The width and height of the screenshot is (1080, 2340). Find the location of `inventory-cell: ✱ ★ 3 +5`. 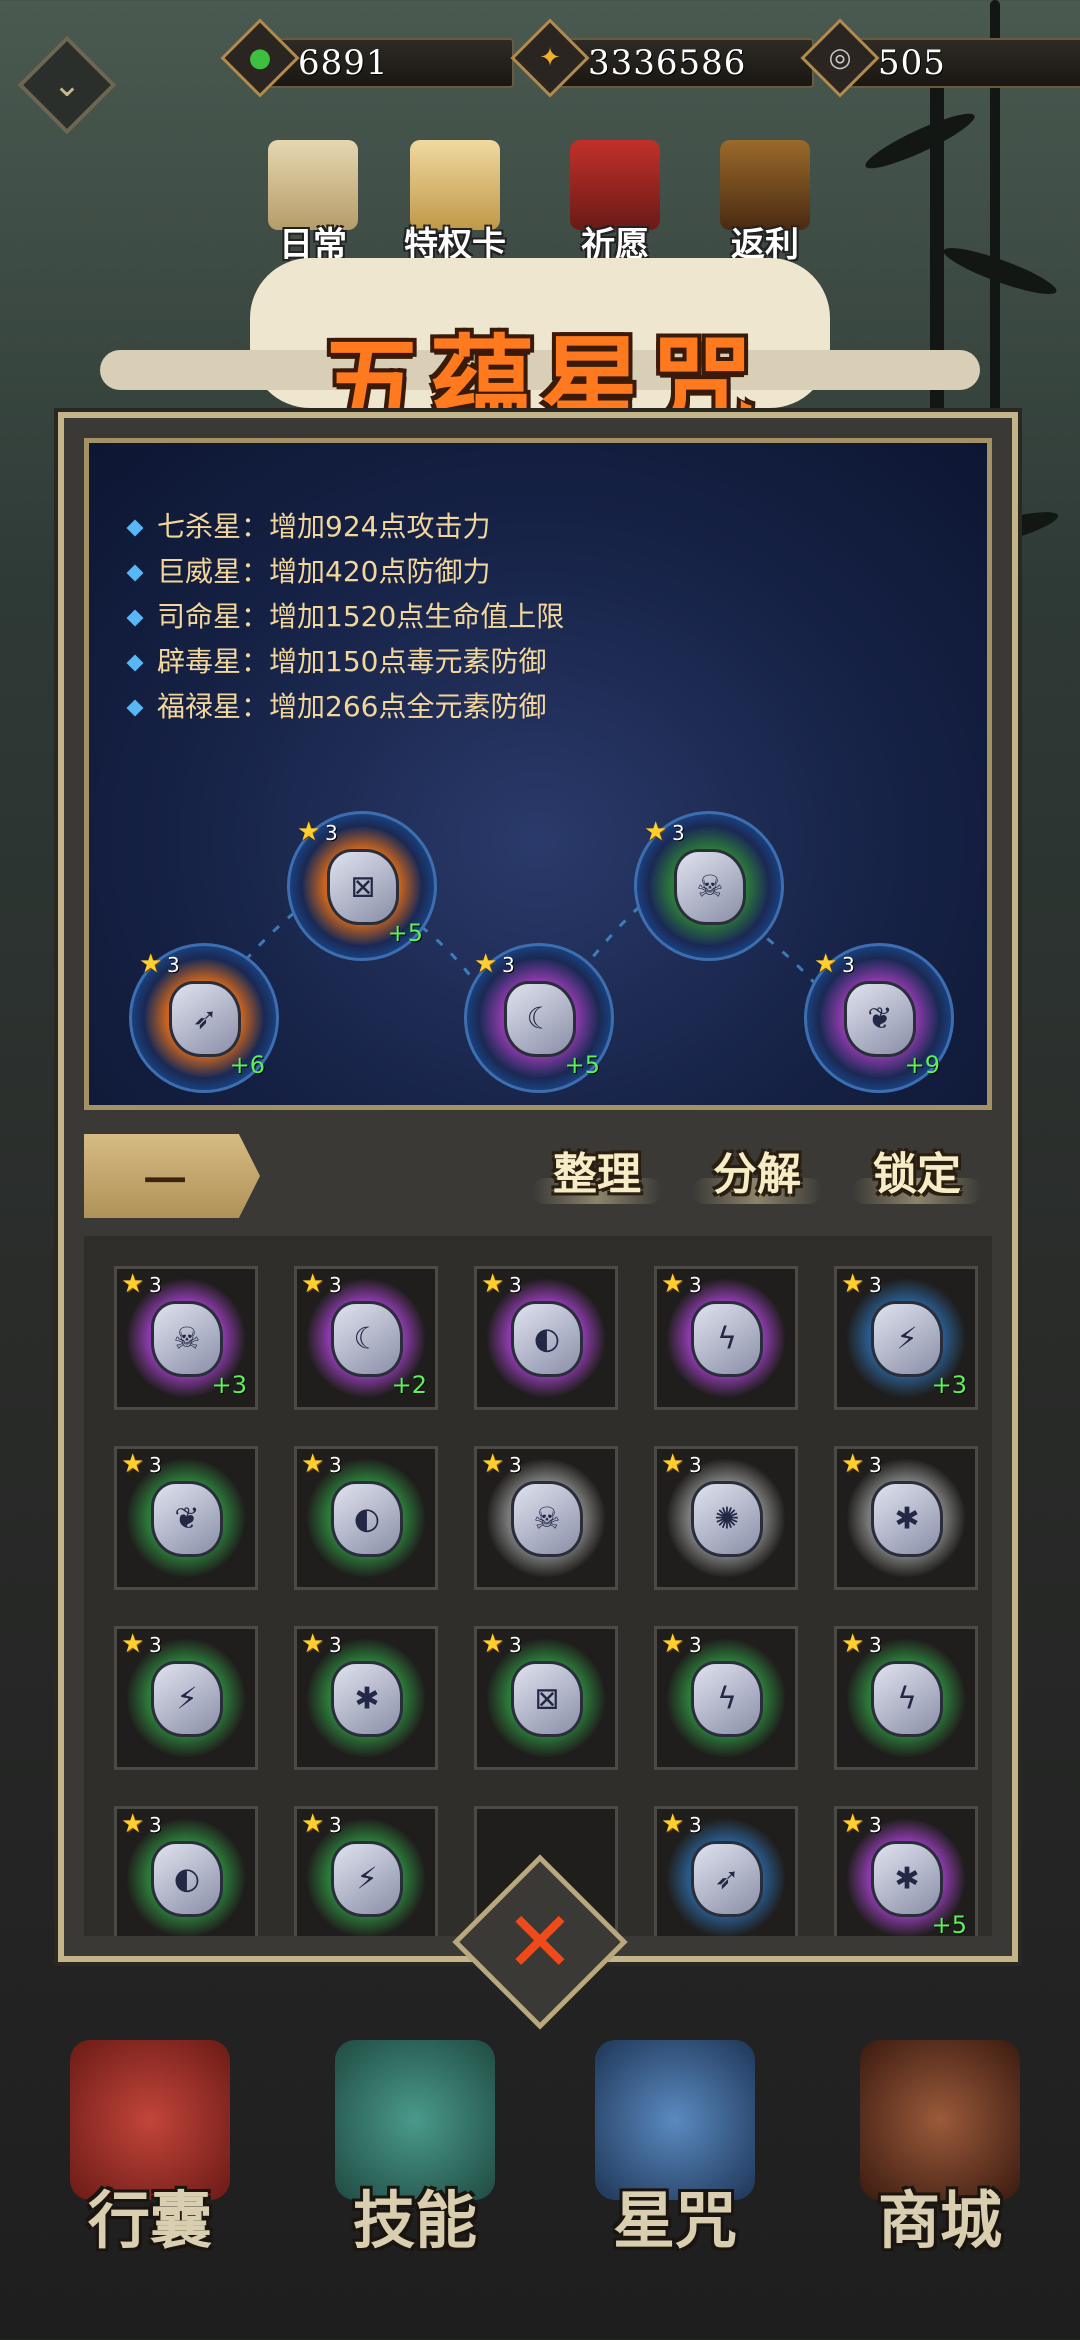

inventory-cell: ✱ ★ 3 +5 is located at coordinates (906, 1871).